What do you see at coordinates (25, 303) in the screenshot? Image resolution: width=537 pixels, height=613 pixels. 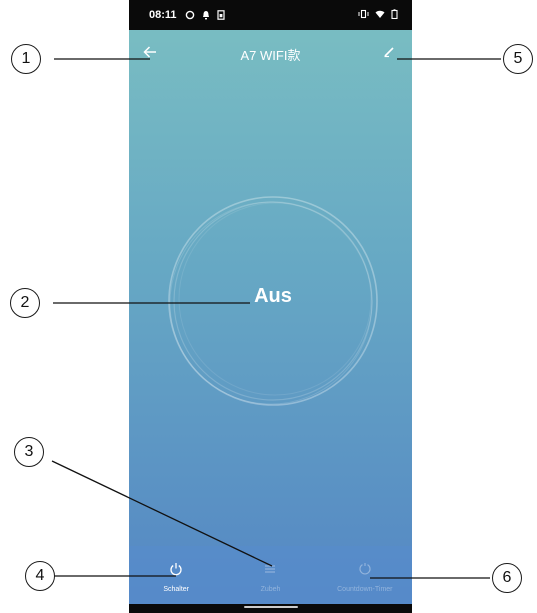 I see `callout-marker-2: 2` at bounding box center [25, 303].